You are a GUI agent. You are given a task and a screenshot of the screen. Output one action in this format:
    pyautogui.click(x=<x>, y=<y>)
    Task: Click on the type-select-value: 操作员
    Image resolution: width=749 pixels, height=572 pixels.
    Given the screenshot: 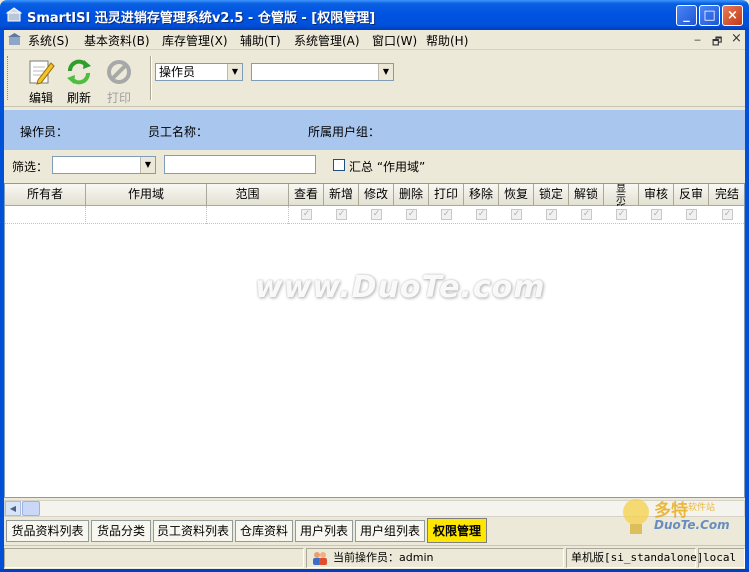 What is the action you would take?
    pyautogui.click(x=177, y=72)
    